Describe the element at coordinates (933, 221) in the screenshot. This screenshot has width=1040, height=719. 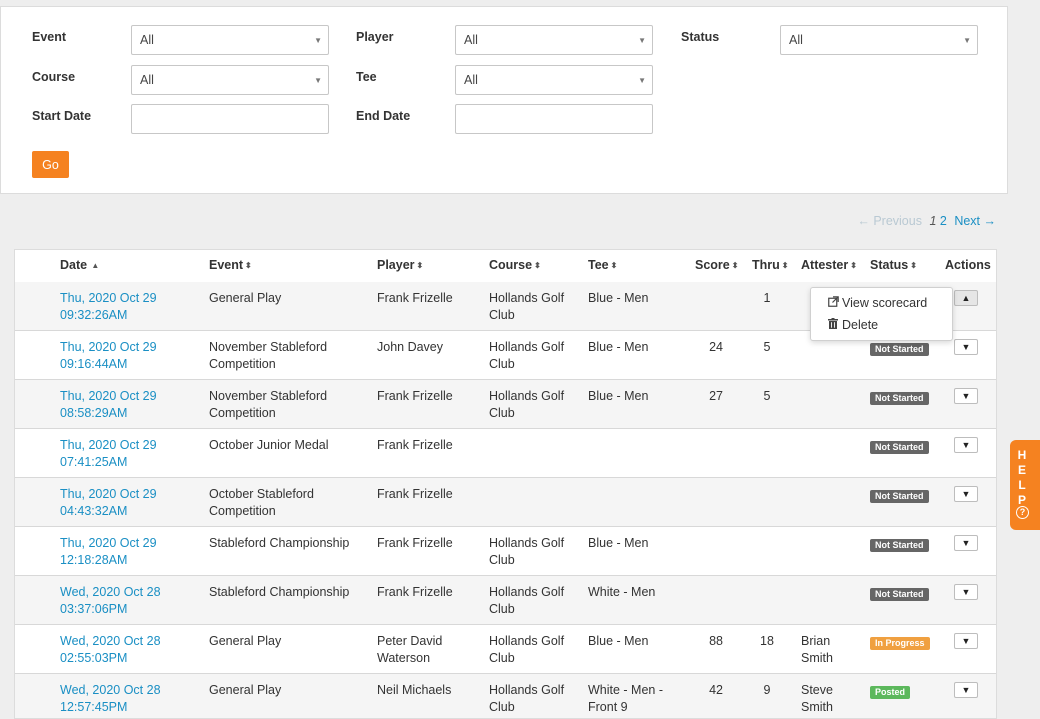
I see `current-page: 1` at that location.